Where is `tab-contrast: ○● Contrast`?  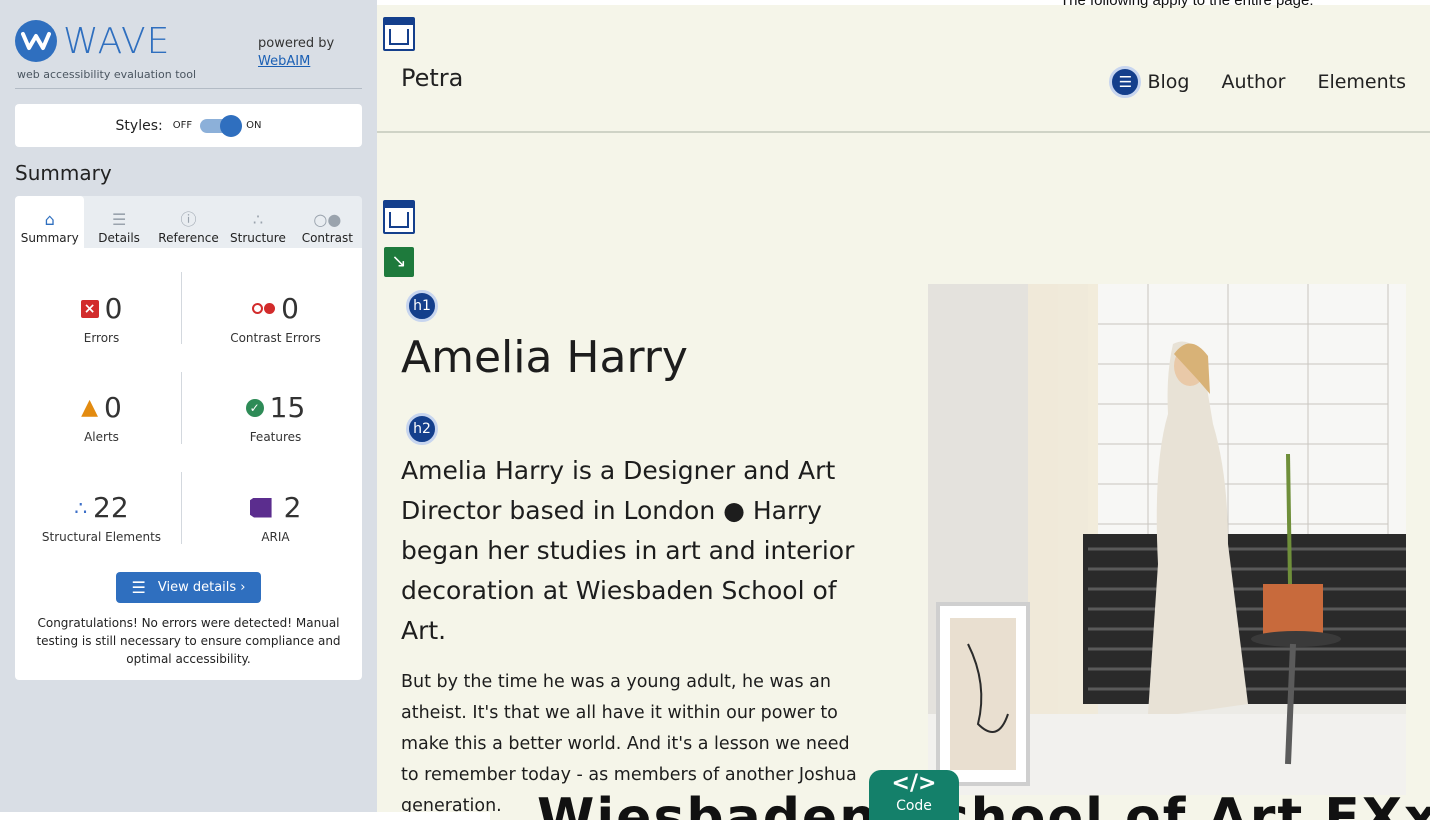 tab-contrast: ○● Contrast is located at coordinates (327, 222).